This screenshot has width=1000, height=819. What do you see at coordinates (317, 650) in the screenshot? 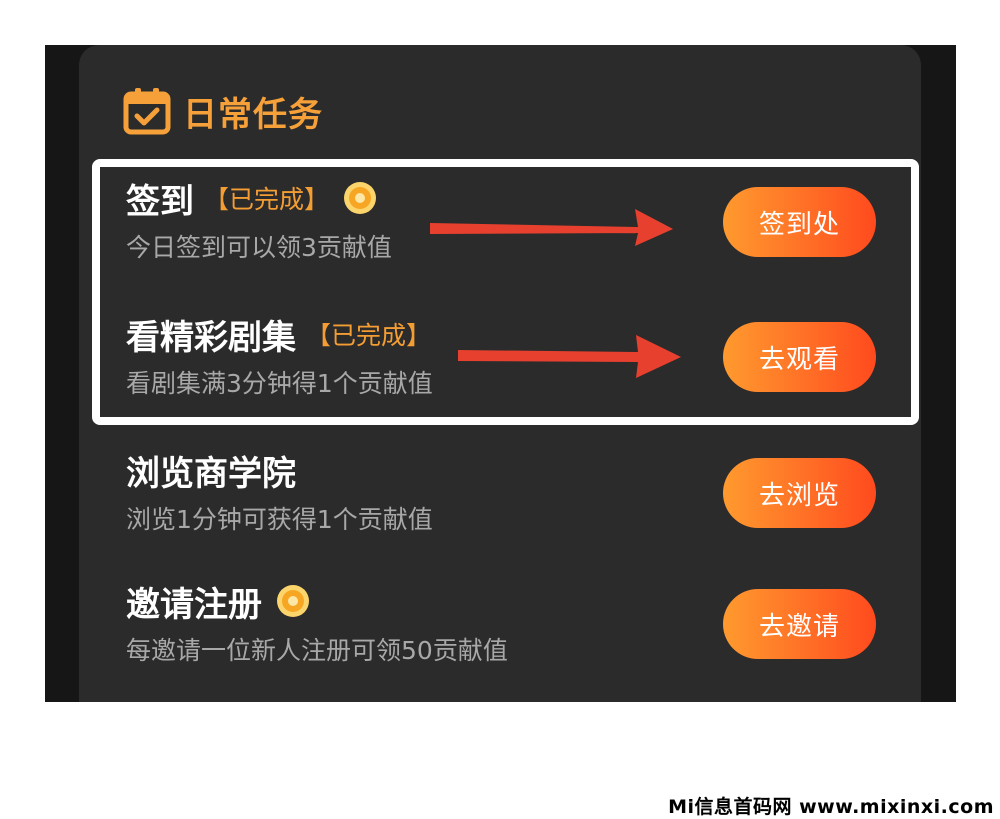
I see `task-description: 每邀请一位新人注册可领50贡献值` at bounding box center [317, 650].